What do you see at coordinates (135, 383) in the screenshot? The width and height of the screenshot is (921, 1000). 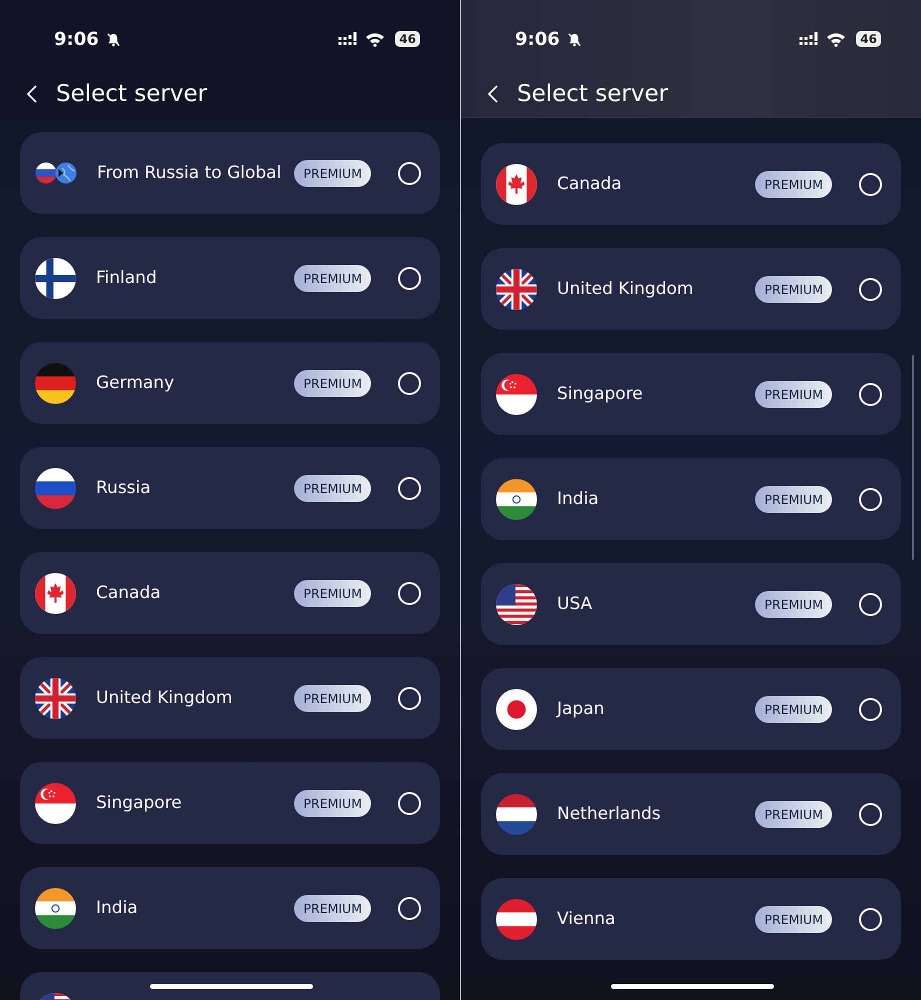 I see `server-name: Germany` at bounding box center [135, 383].